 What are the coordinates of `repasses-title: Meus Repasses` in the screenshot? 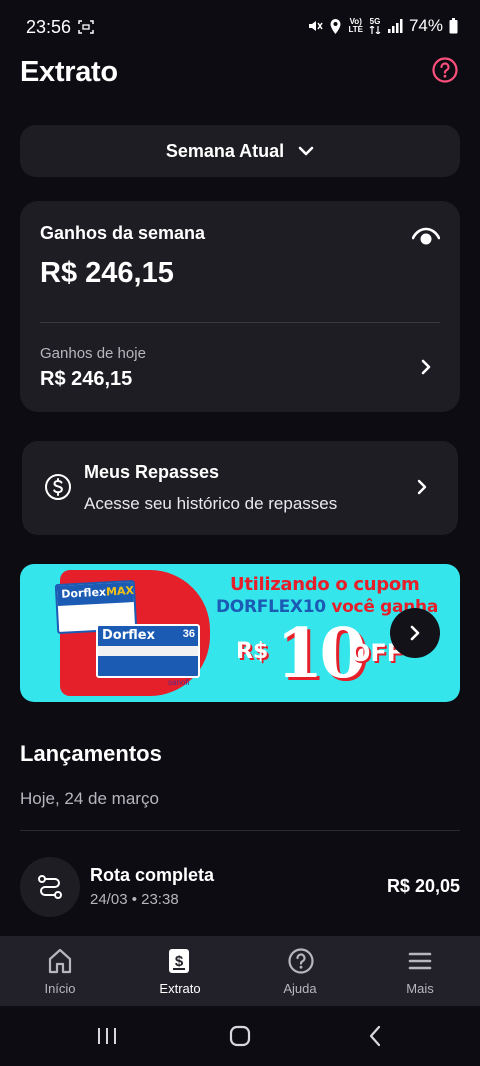 It's located at (152, 472).